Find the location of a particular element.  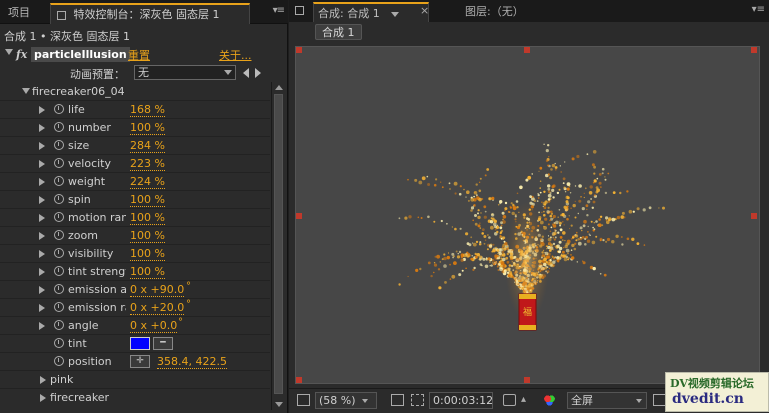

preset-prev-icon is located at coordinates (246, 73).